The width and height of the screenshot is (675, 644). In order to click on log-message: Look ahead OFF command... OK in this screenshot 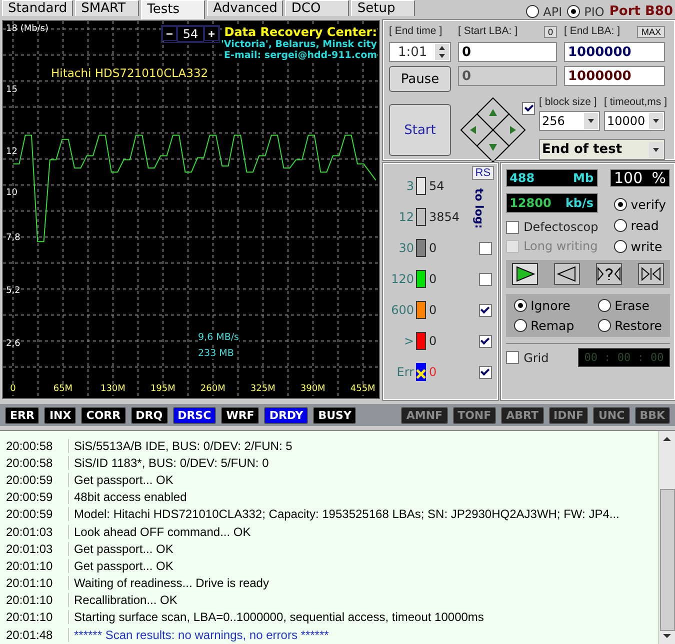, I will do `click(162, 531)`.